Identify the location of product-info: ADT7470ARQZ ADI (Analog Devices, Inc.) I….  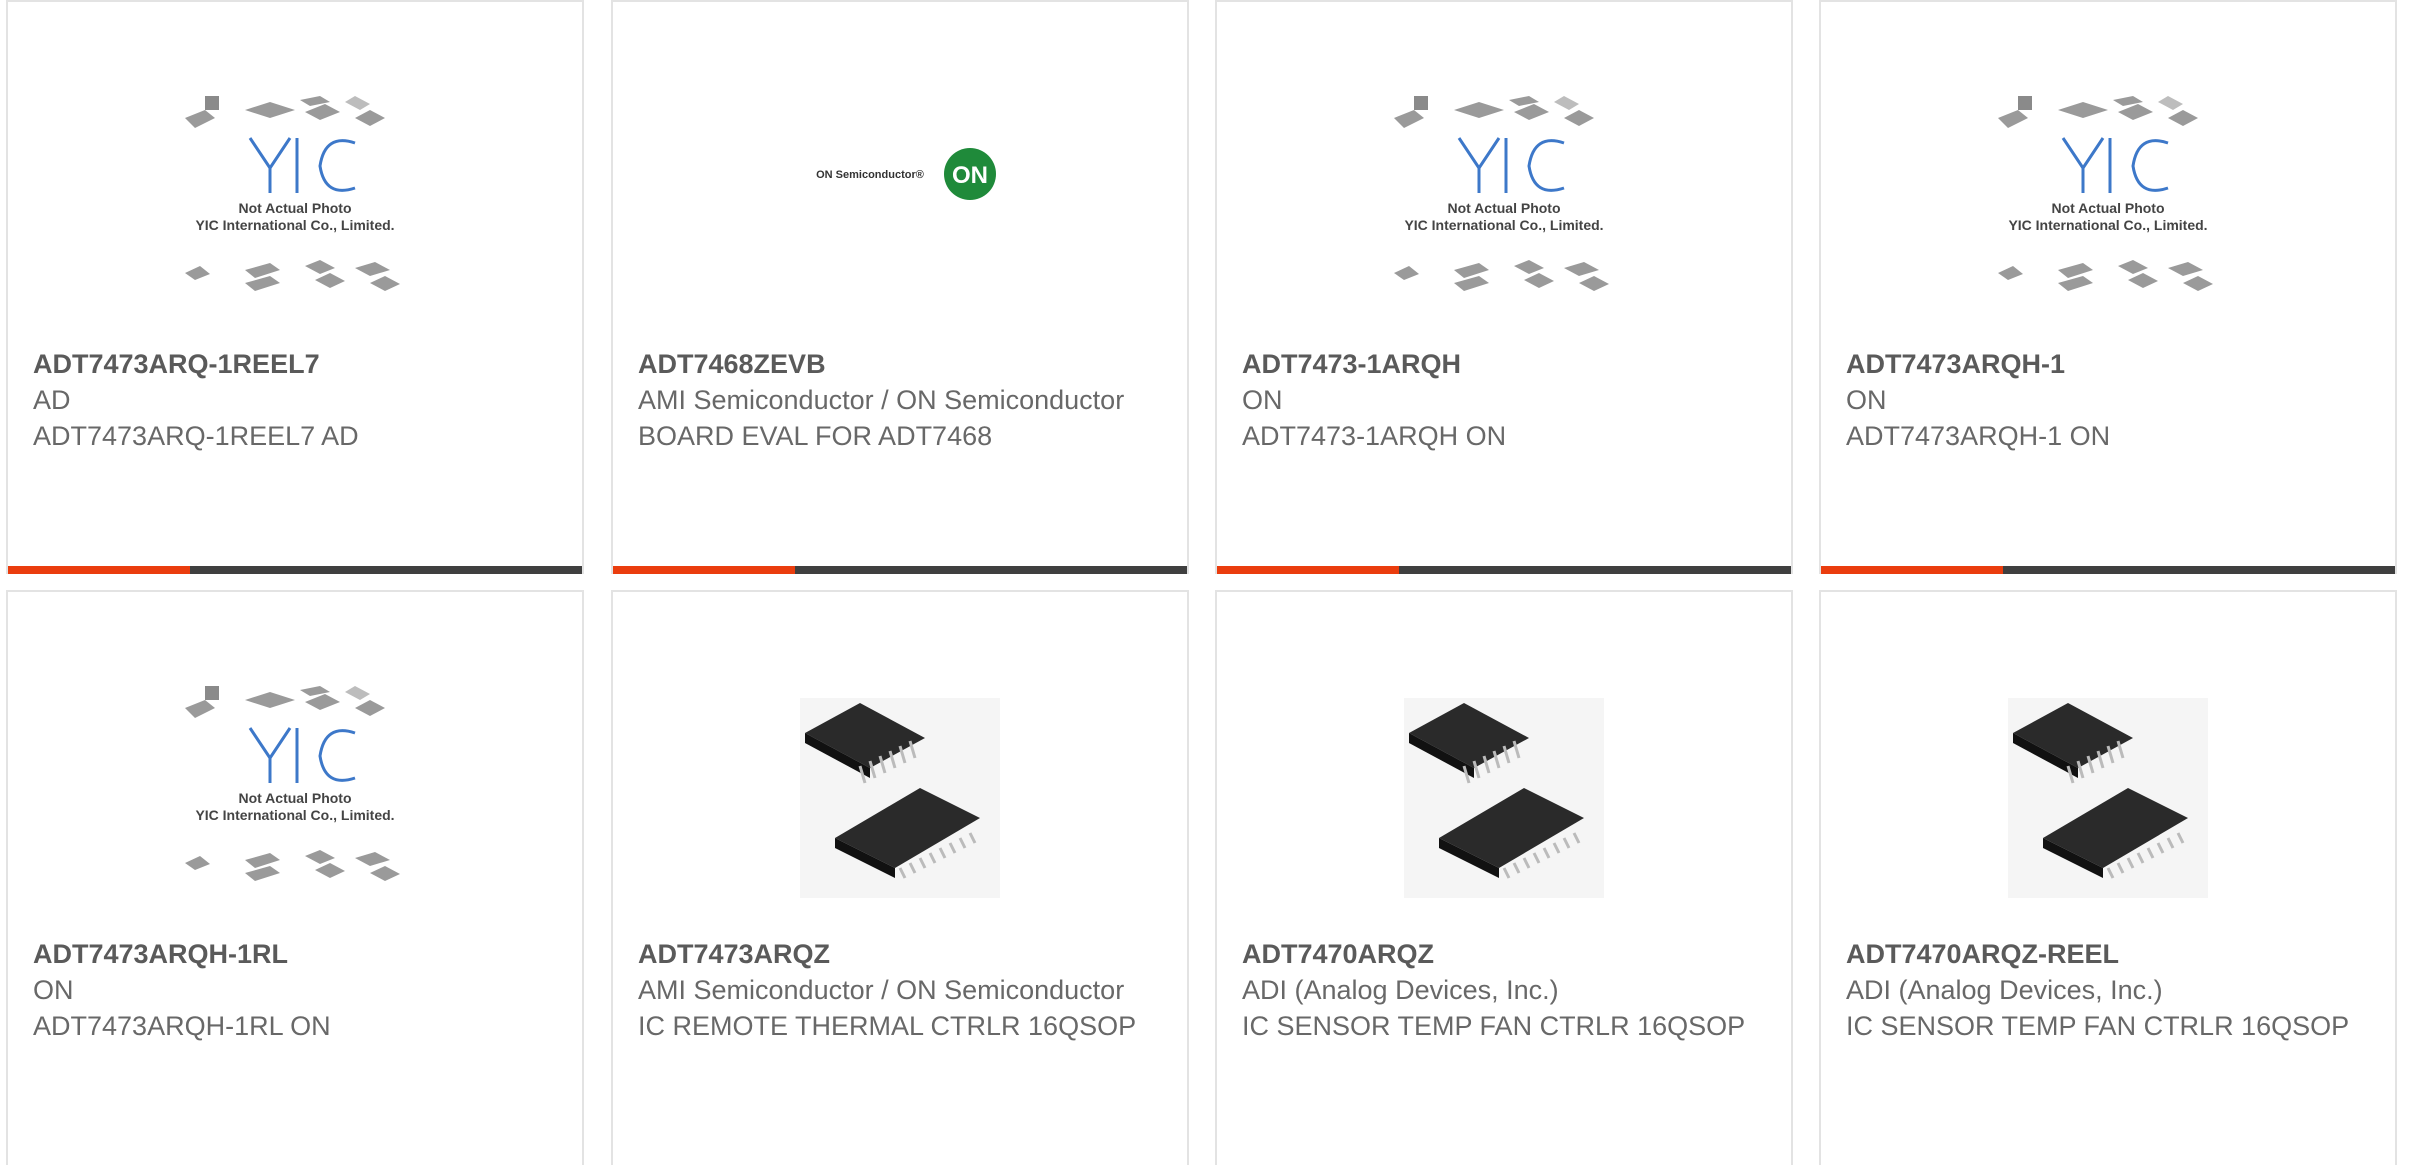
(1506, 990).